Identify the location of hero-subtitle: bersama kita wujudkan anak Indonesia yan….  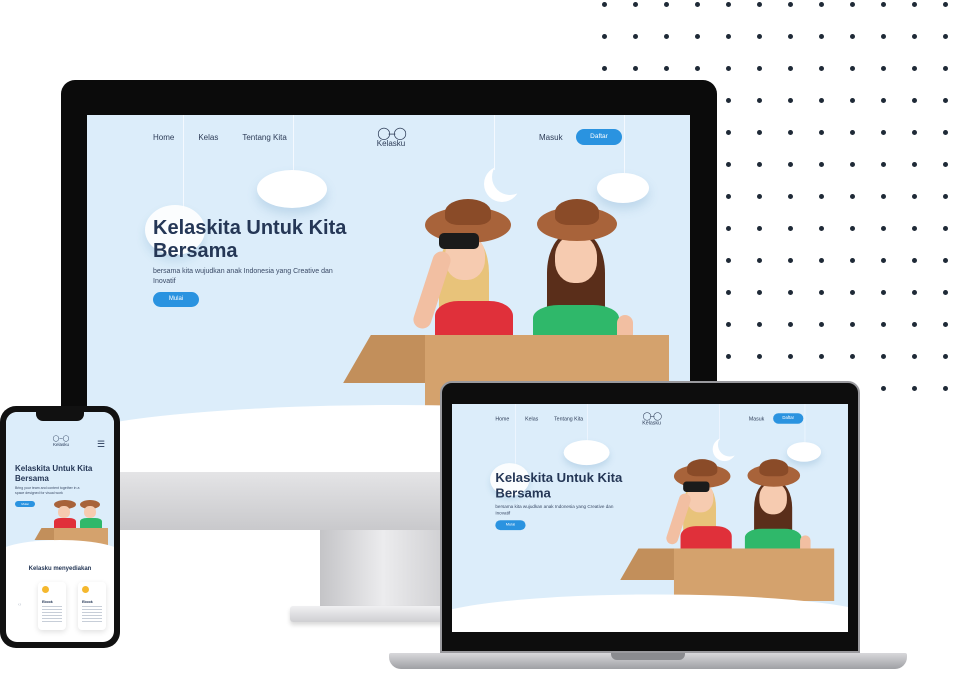
(243, 276).